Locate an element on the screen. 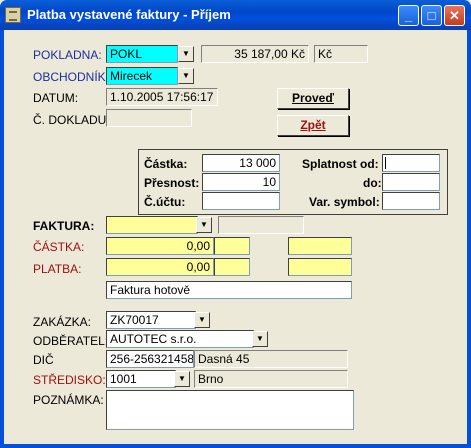  ulice-field: Dasná 45 is located at coordinates (271, 359).